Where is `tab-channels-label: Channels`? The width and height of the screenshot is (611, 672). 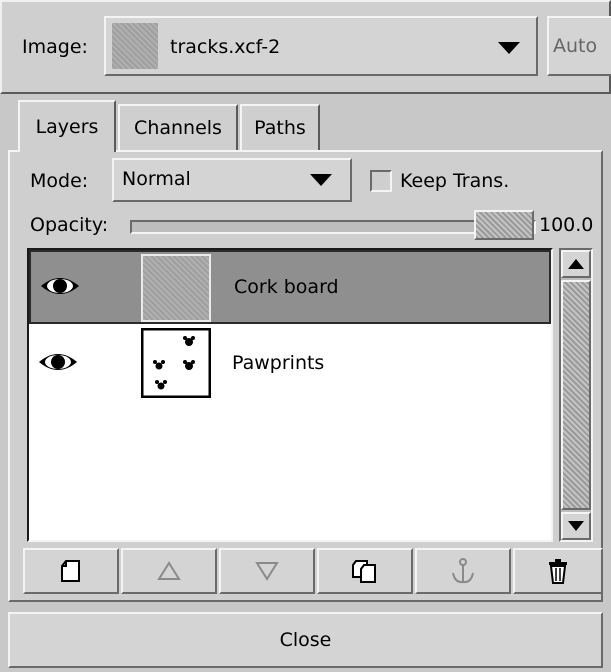
tab-channels-label: Channels is located at coordinates (178, 127).